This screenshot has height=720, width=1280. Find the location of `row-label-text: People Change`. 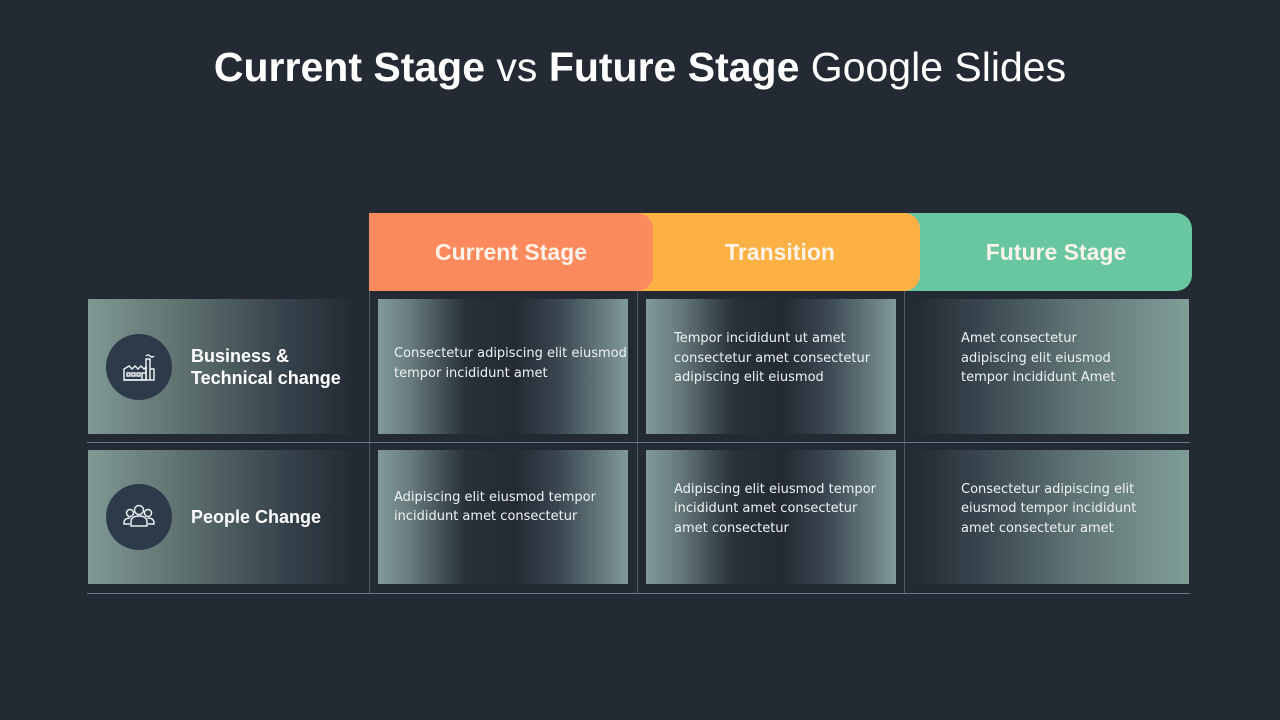

row-label-text: People Change is located at coordinates (256, 517).